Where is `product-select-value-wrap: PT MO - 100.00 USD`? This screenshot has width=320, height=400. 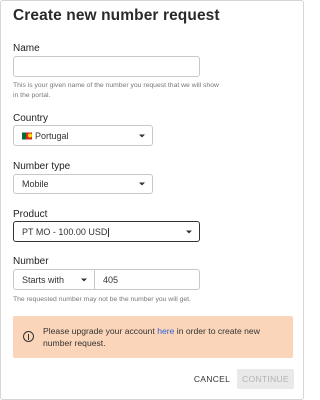 product-select-value-wrap: PT MO - 100.00 USD is located at coordinates (66, 231).